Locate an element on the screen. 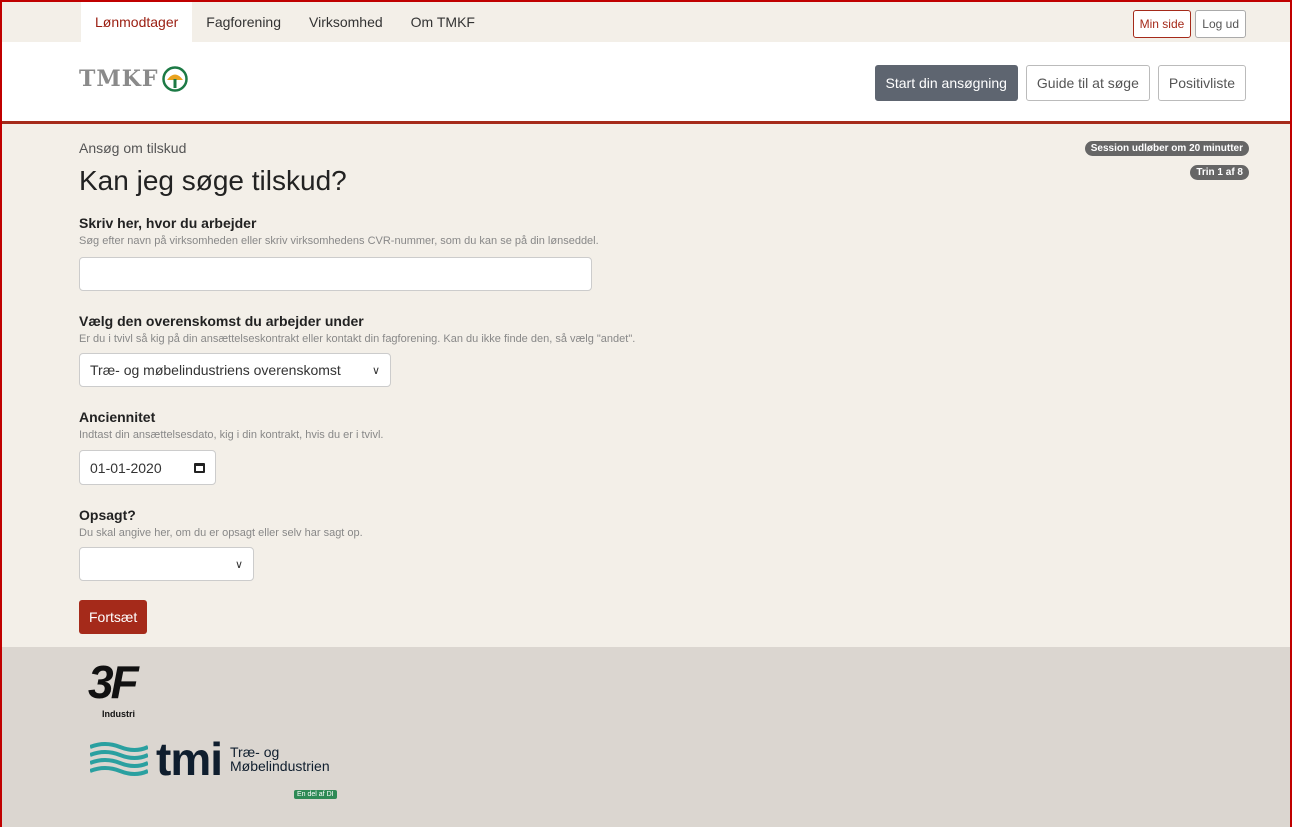 The image size is (1292, 827). dismissed-select: ∨ is located at coordinates (166, 564).